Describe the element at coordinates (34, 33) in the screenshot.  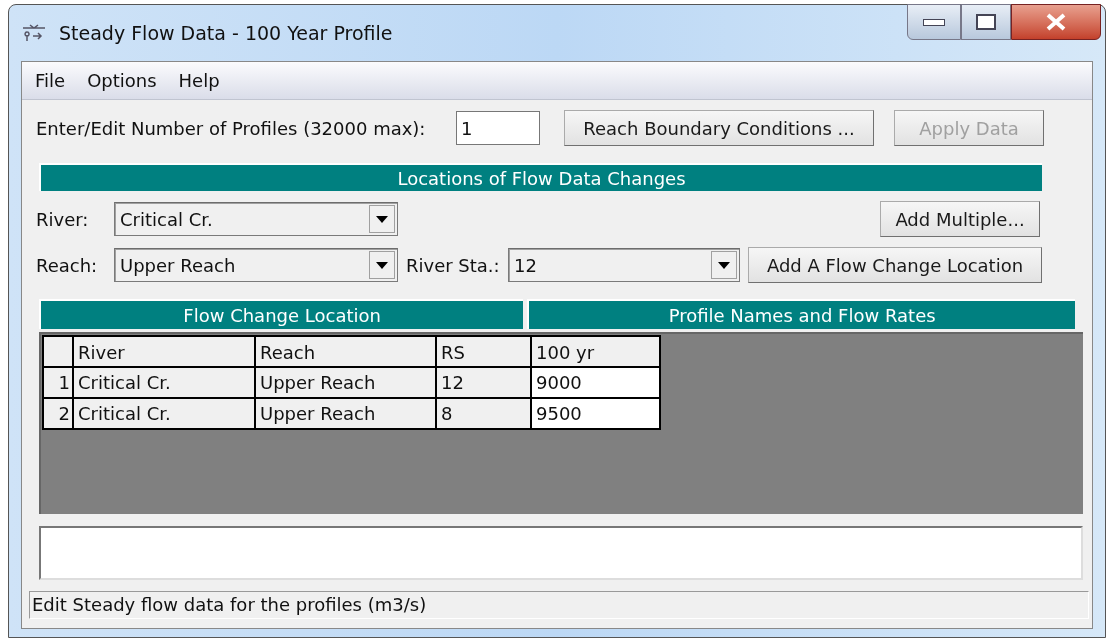
I see `app-icon` at that location.